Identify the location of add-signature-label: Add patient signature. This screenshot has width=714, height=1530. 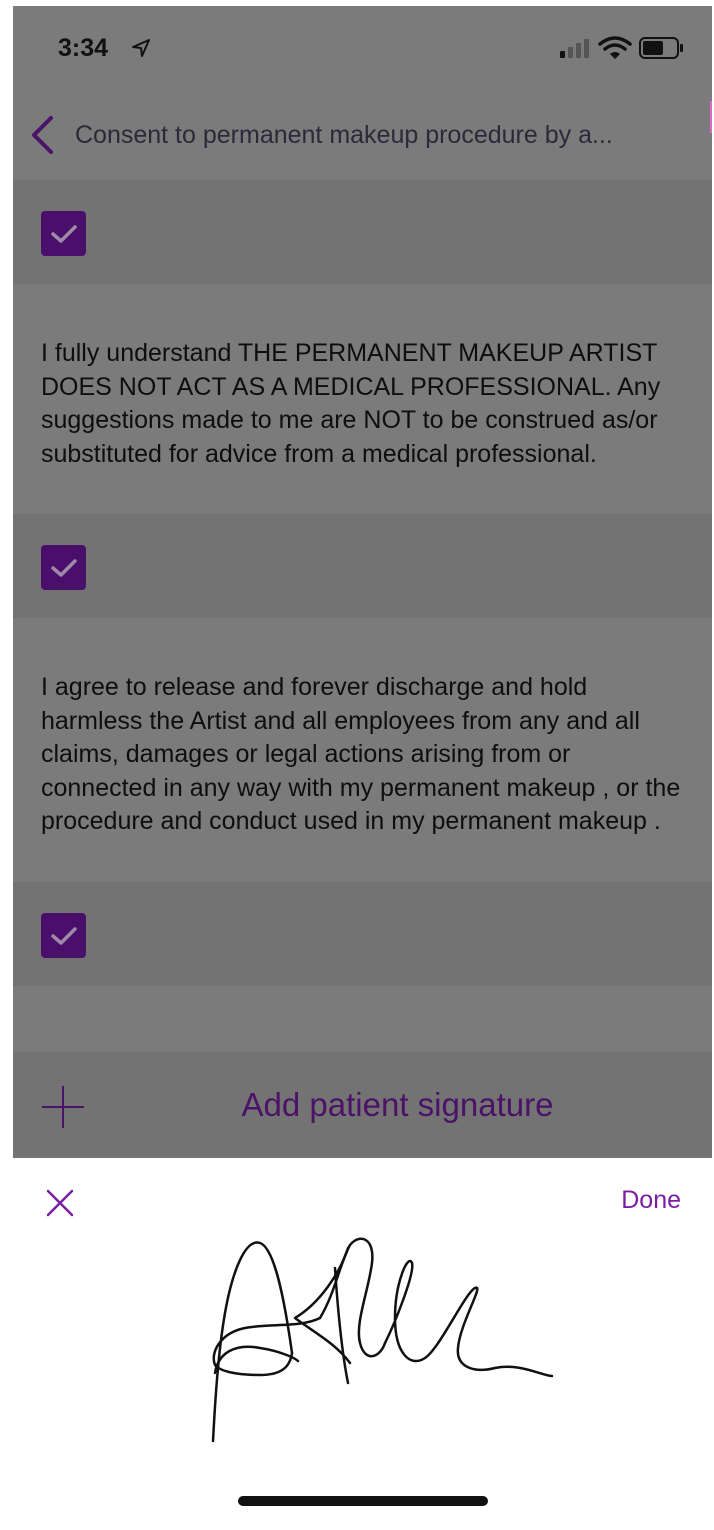
(362, 1105).